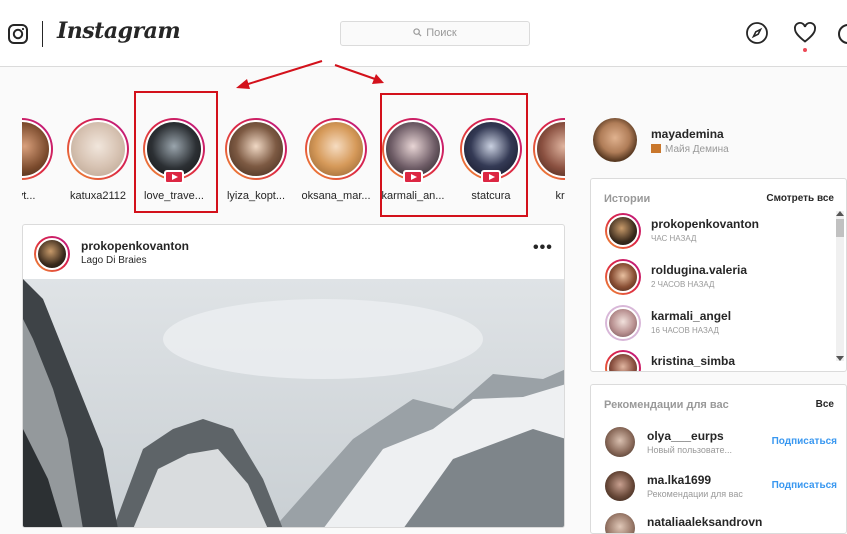 This screenshot has height=534, width=847. What do you see at coordinates (656, 148) in the screenshot?
I see `flag-emoji-icon` at bounding box center [656, 148].